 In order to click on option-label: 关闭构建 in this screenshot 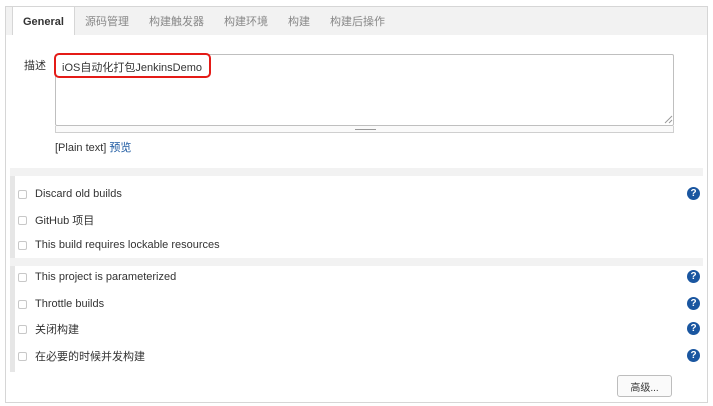, I will do `click(57, 330)`.